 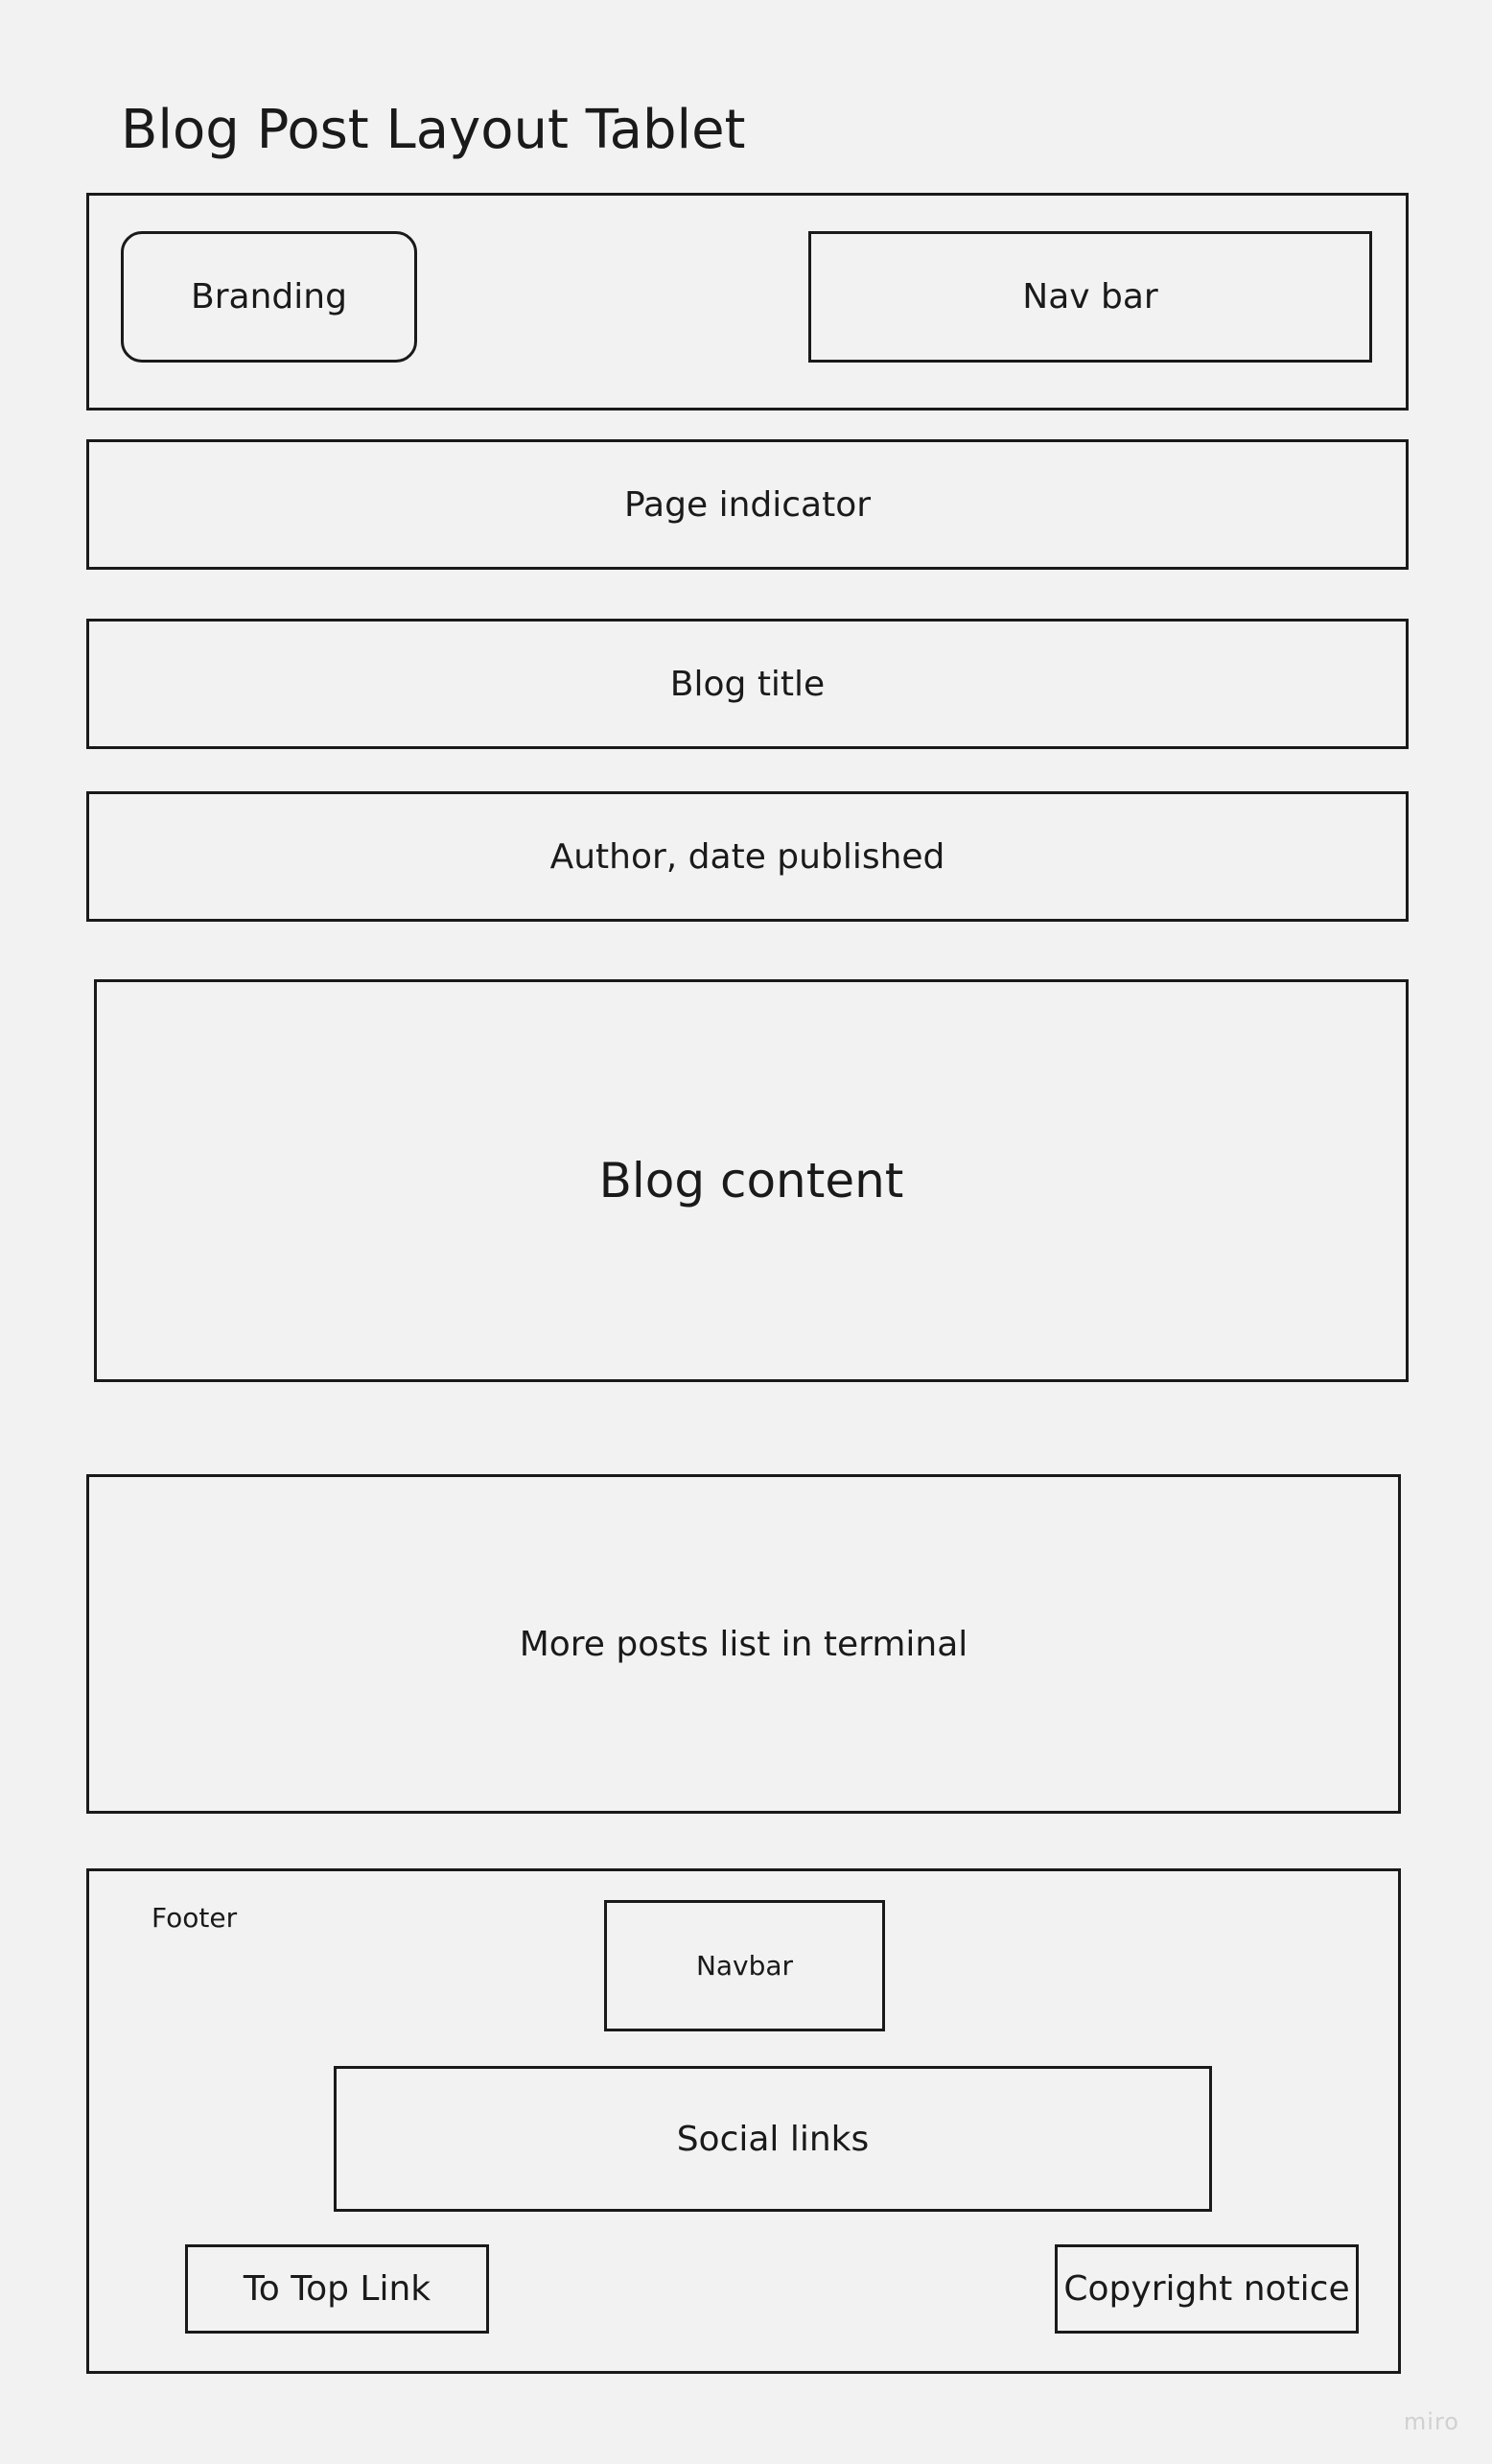 I want to click on footer-navbar-box: Navbar, so click(x=744, y=1965).